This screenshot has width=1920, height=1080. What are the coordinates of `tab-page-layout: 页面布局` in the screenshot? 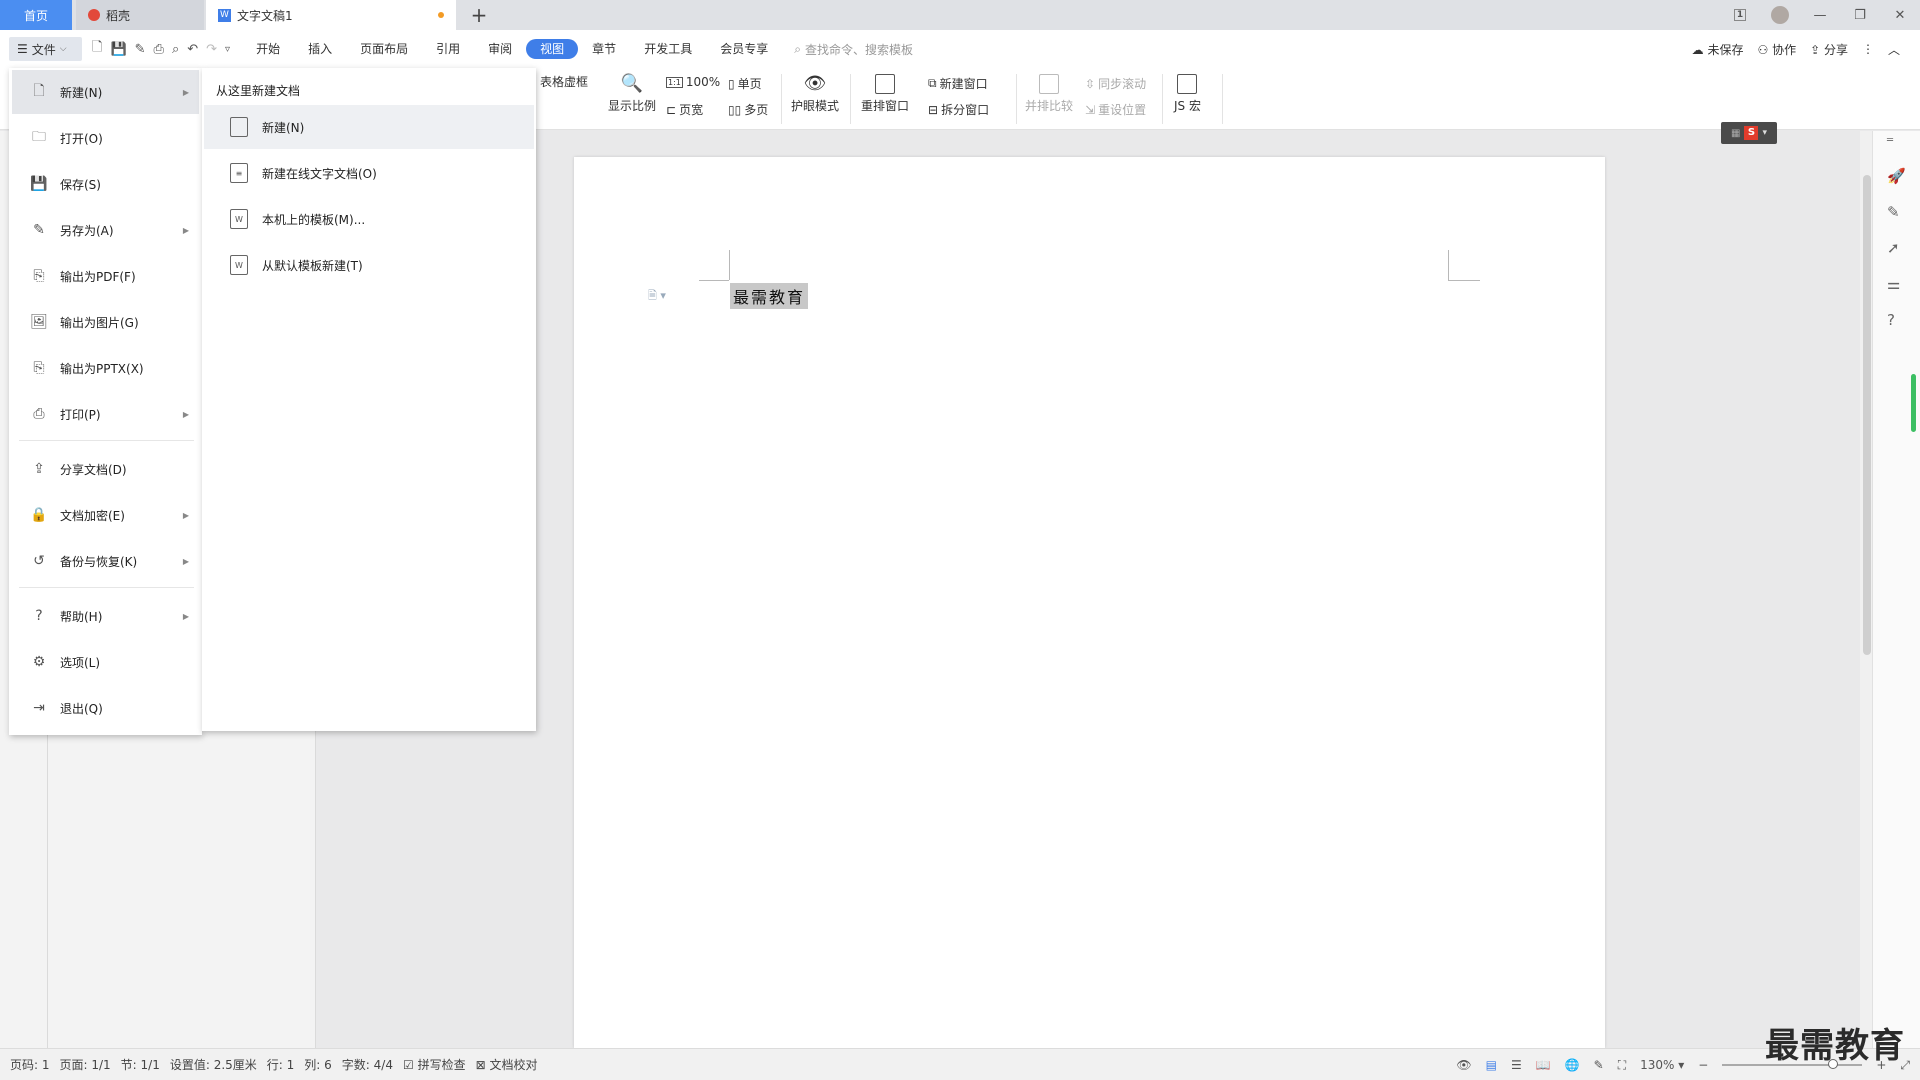 It's located at (384, 49).